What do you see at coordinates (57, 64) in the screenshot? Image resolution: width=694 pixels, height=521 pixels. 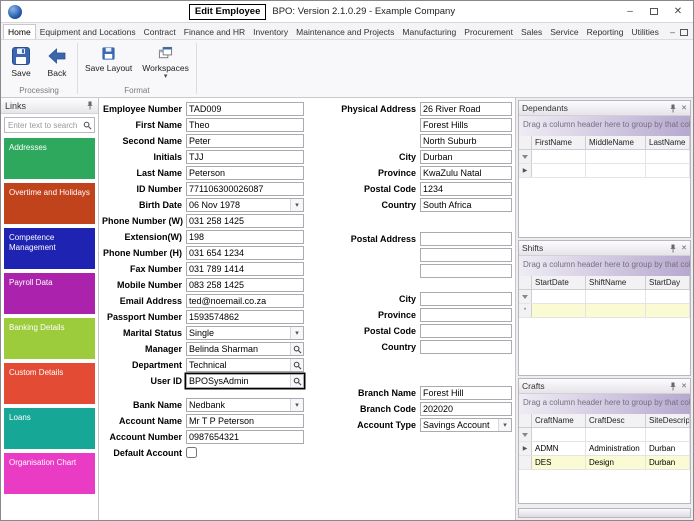 I see `back-button: Back` at bounding box center [57, 64].